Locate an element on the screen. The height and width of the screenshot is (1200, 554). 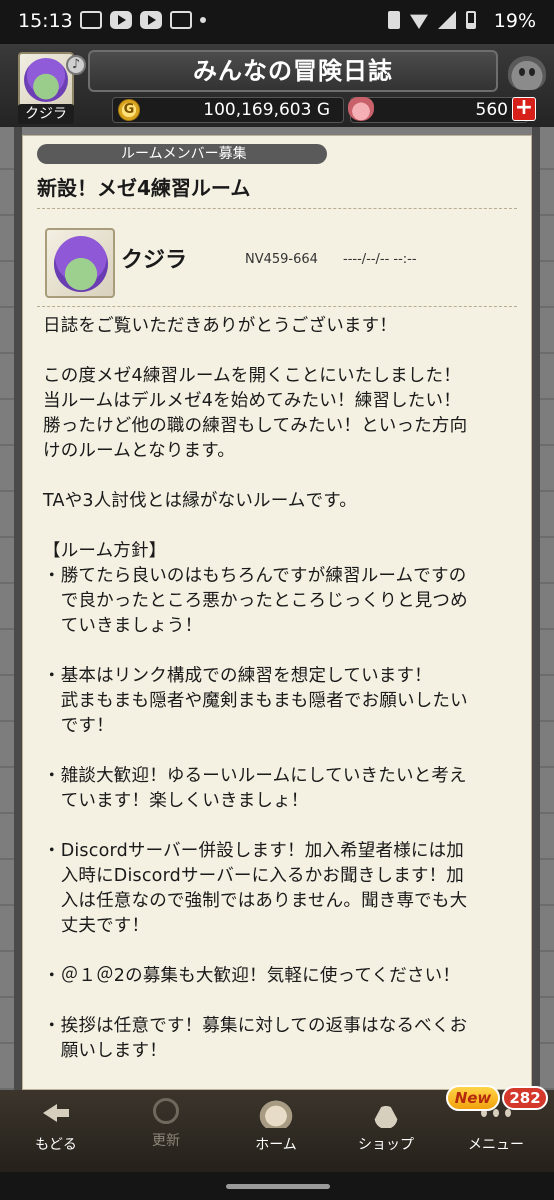
back-arrow-icon is located at coordinates (56, 1113).